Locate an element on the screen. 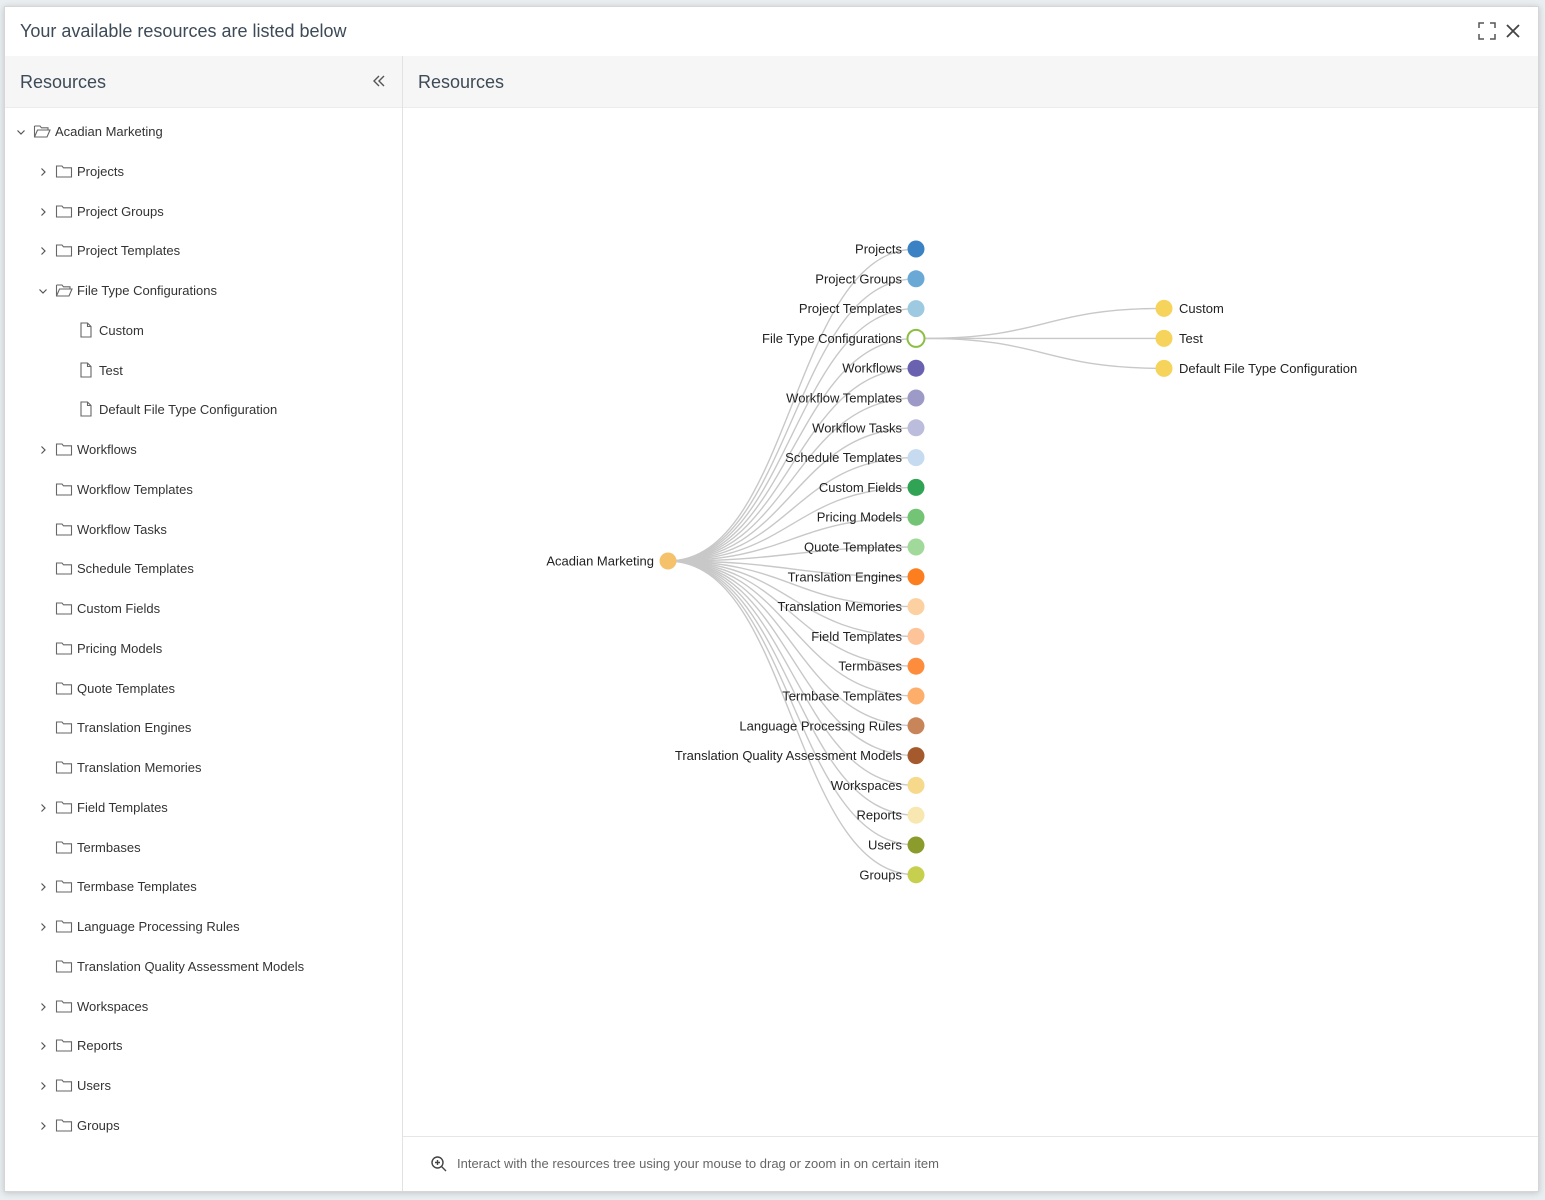 The width and height of the screenshot is (1545, 1200). tree-item-acadian-marketing: Acadian Marketing is located at coordinates (203, 132).